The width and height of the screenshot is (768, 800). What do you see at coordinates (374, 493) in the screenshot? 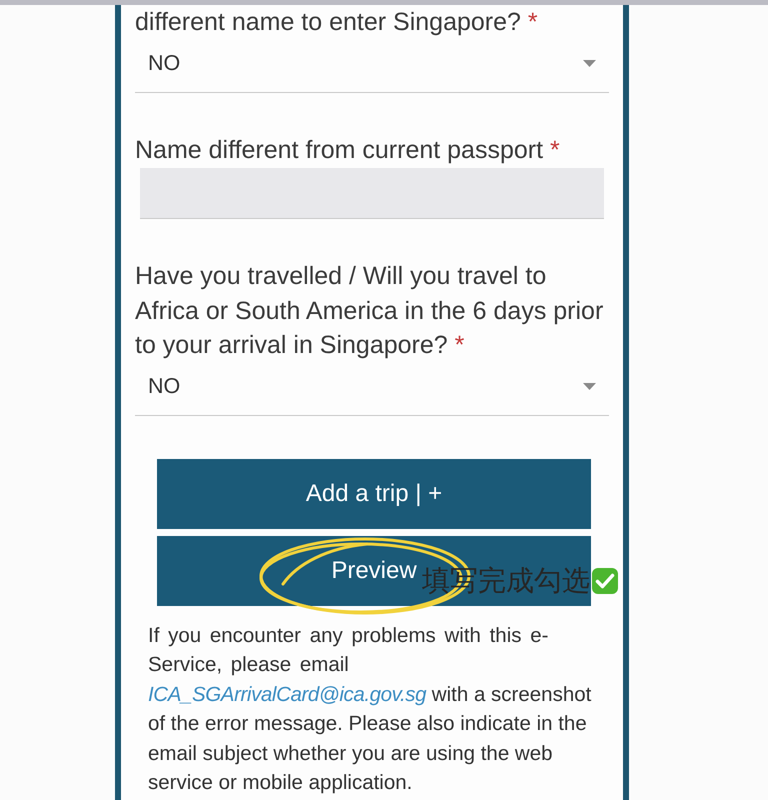
I see `form-button: Add a trip | +` at bounding box center [374, 493].